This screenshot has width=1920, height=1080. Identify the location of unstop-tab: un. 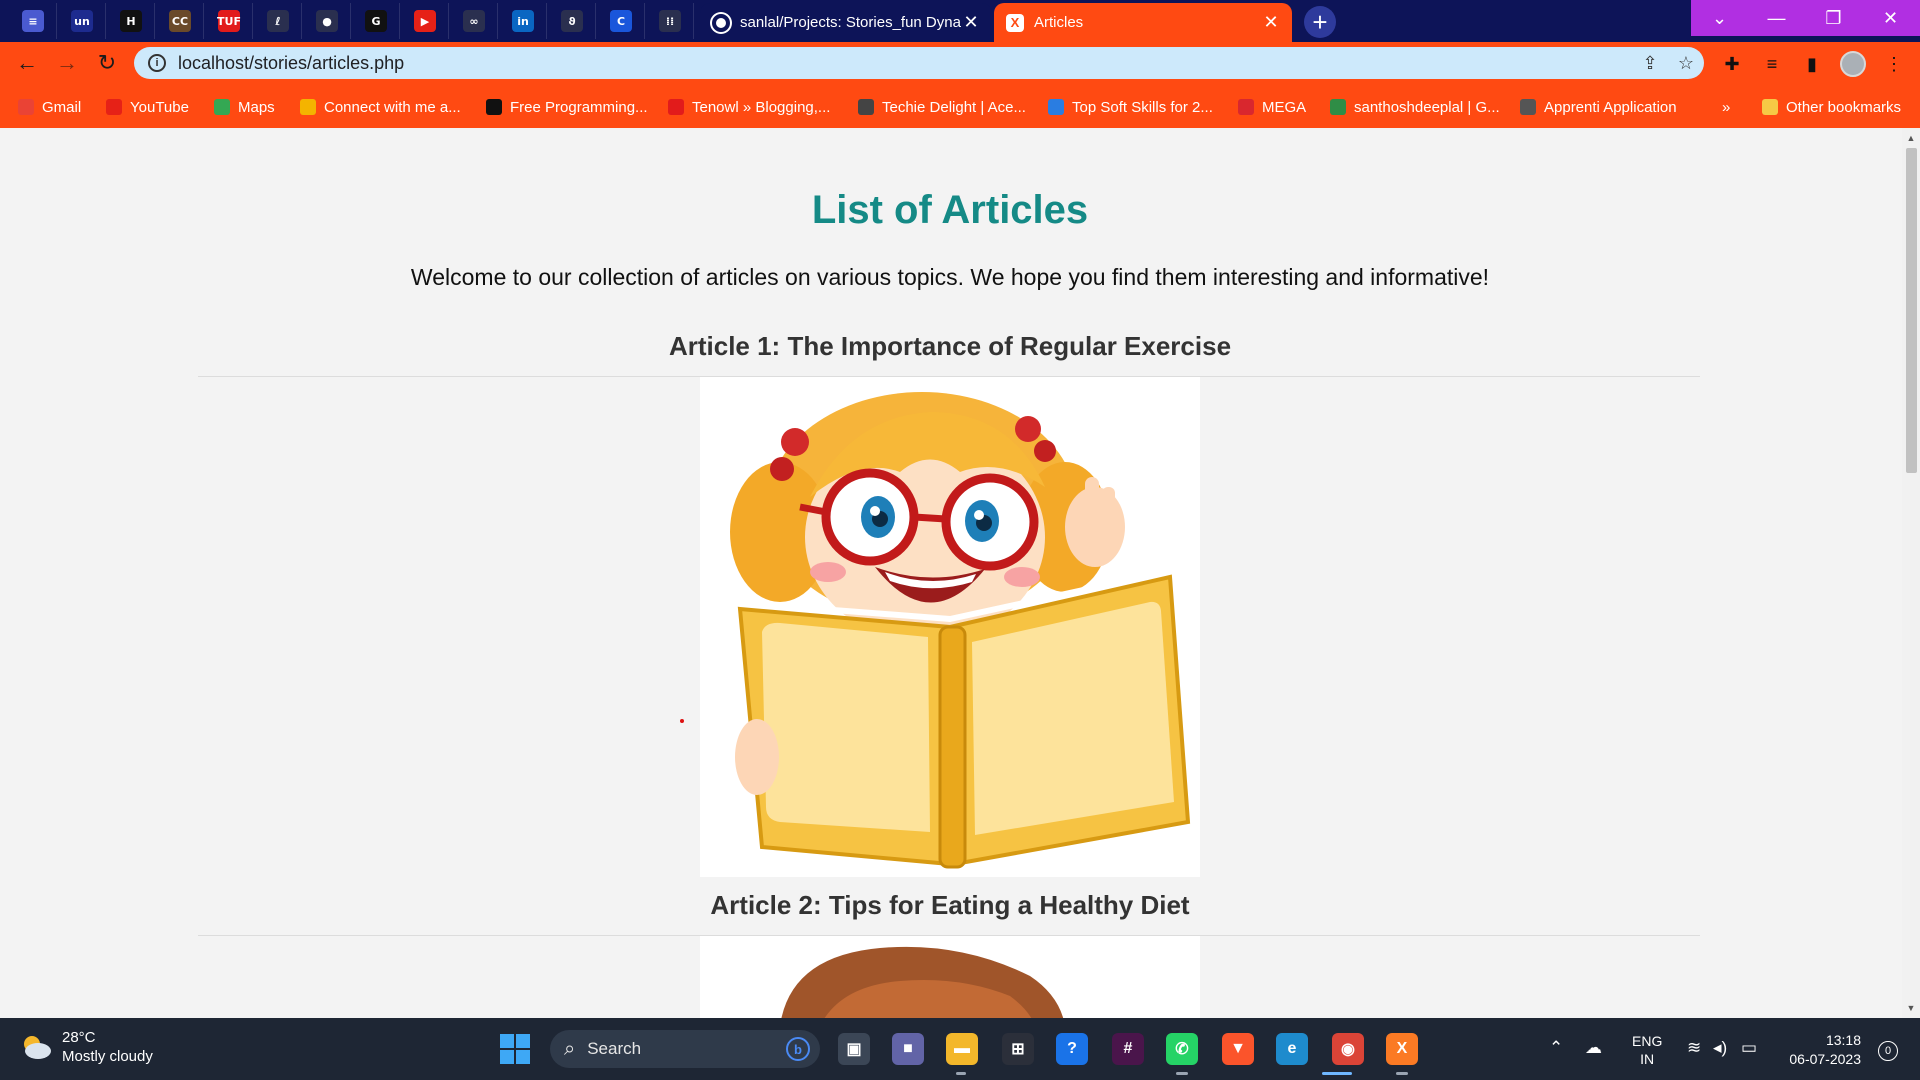
(82, 21).